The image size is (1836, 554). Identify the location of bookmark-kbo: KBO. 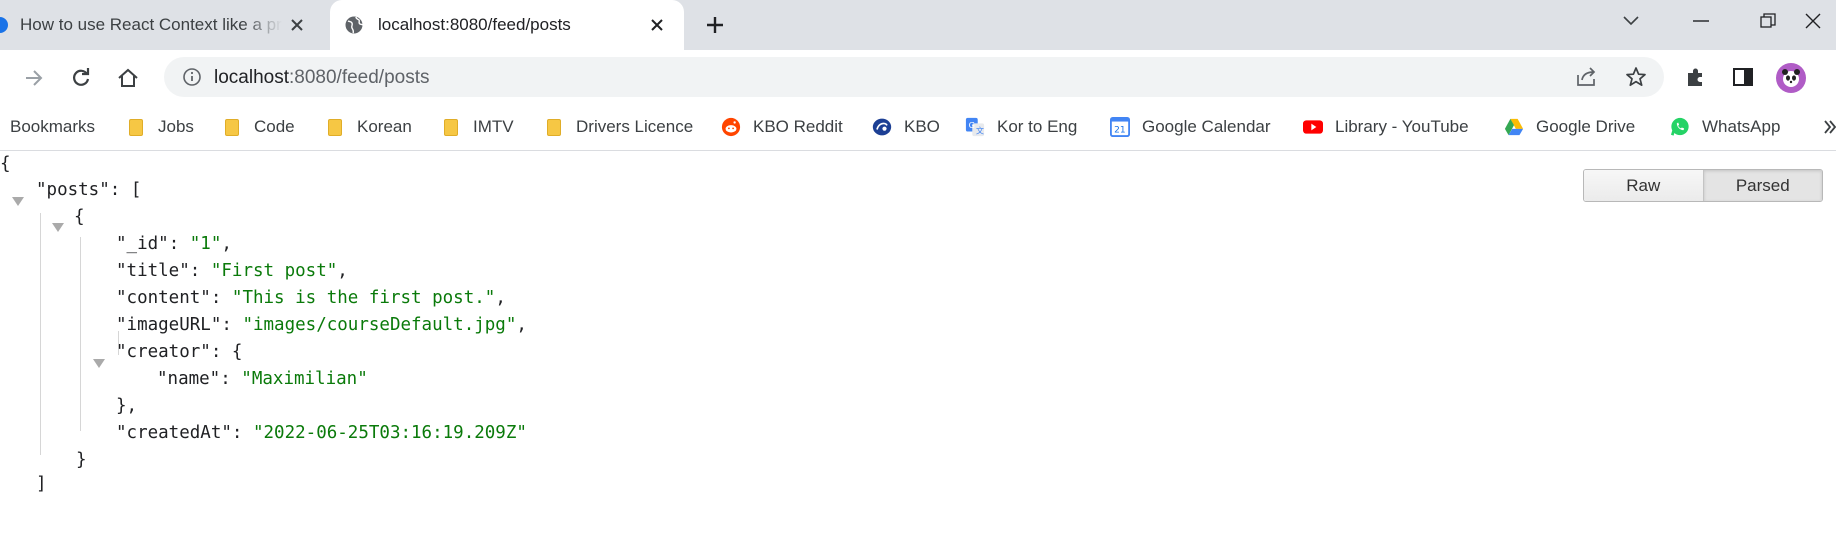
(906, 127).